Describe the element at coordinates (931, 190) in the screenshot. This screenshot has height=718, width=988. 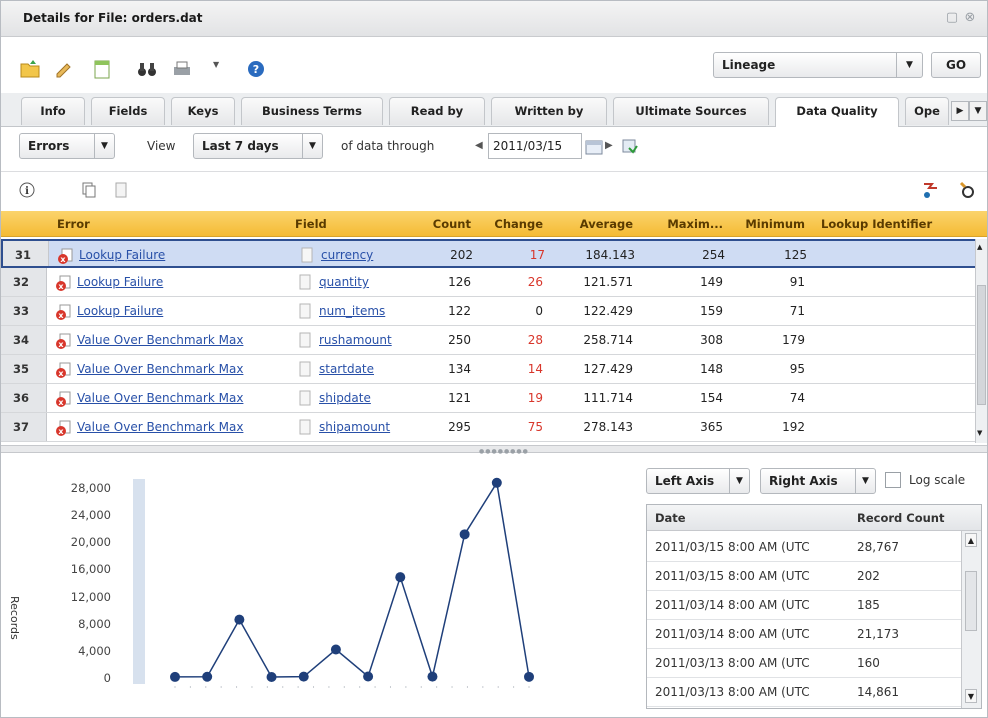
I see `flow-icon` at that location.